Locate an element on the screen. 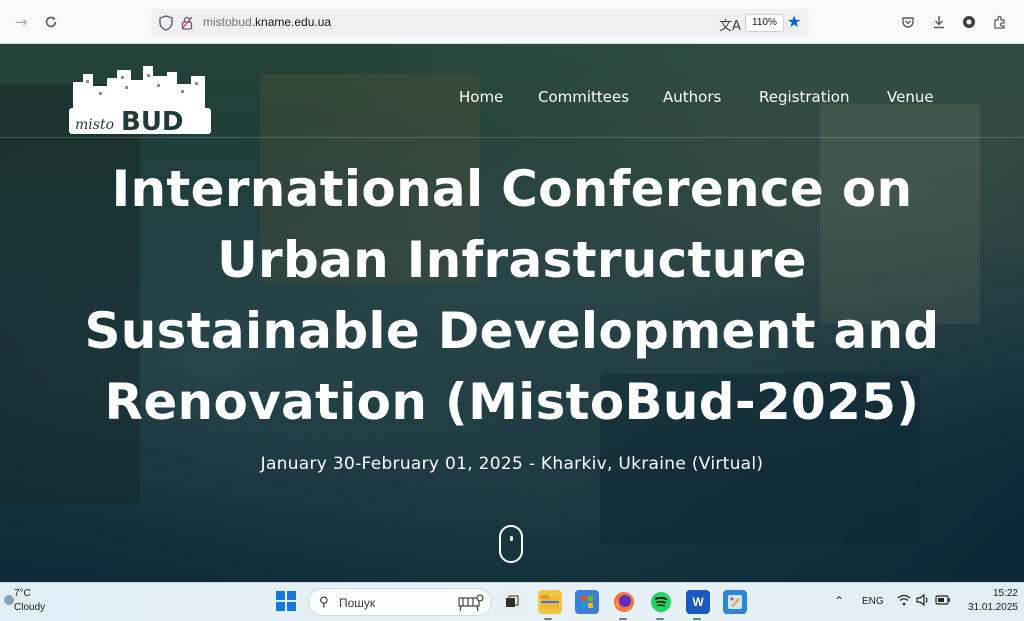 The width and height of the screenshot is (1024, 621). language-indicator: ENG is located at coordinates (873, 601).